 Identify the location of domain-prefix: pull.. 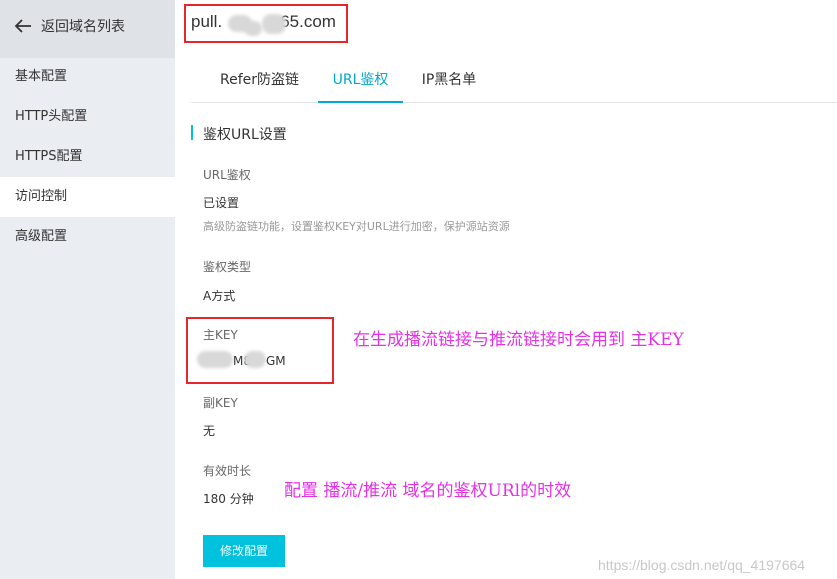
(207, 21).